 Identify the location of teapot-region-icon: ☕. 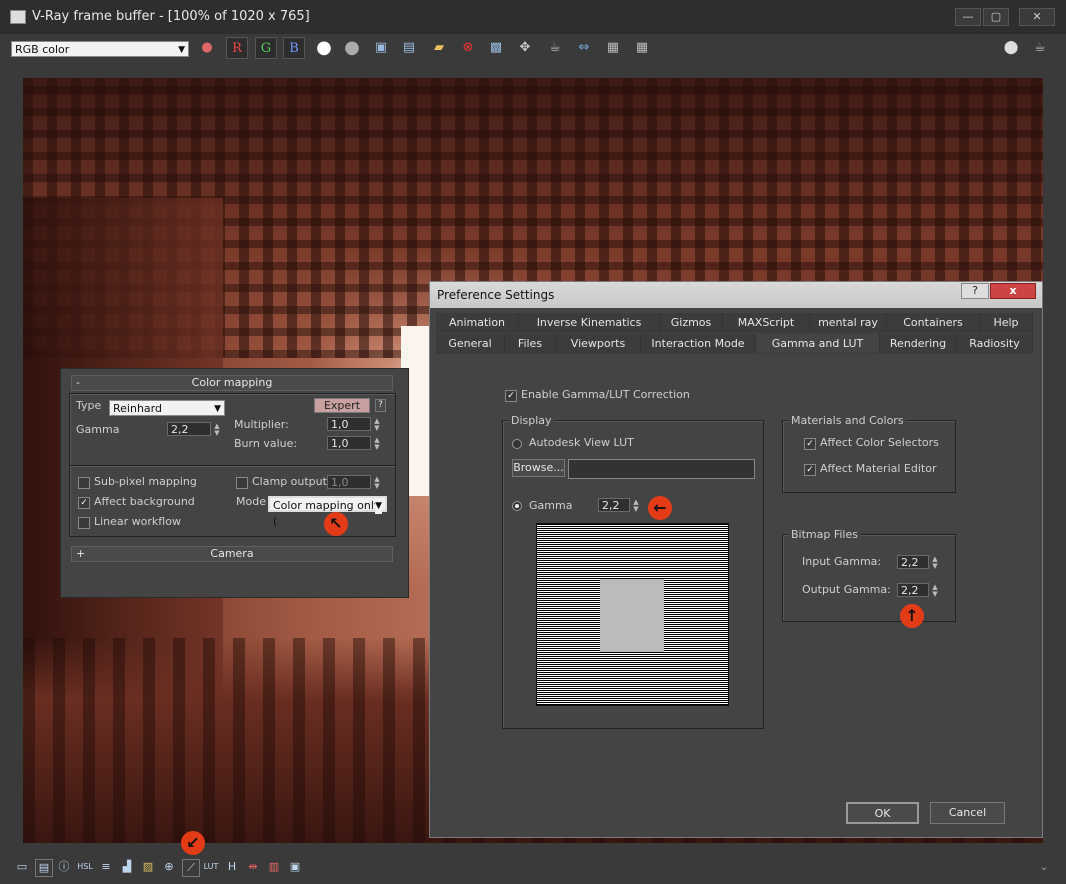
(555, 48).